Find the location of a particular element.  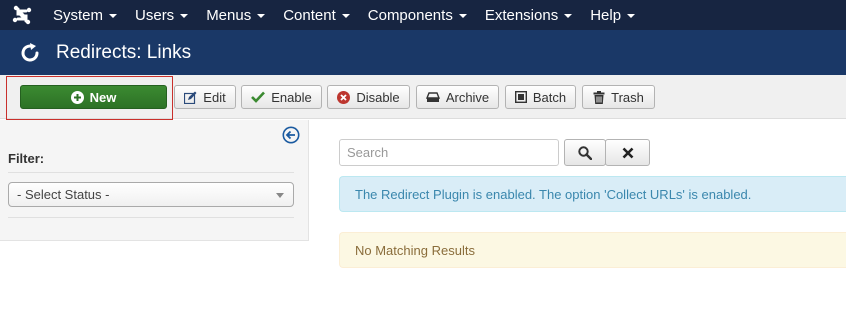

nav-menu-components: Components is located at coordinates (417, 15).